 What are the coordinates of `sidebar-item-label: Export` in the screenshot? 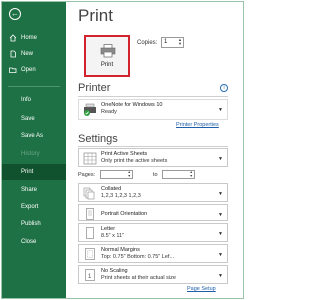 It's located at (30, 207).